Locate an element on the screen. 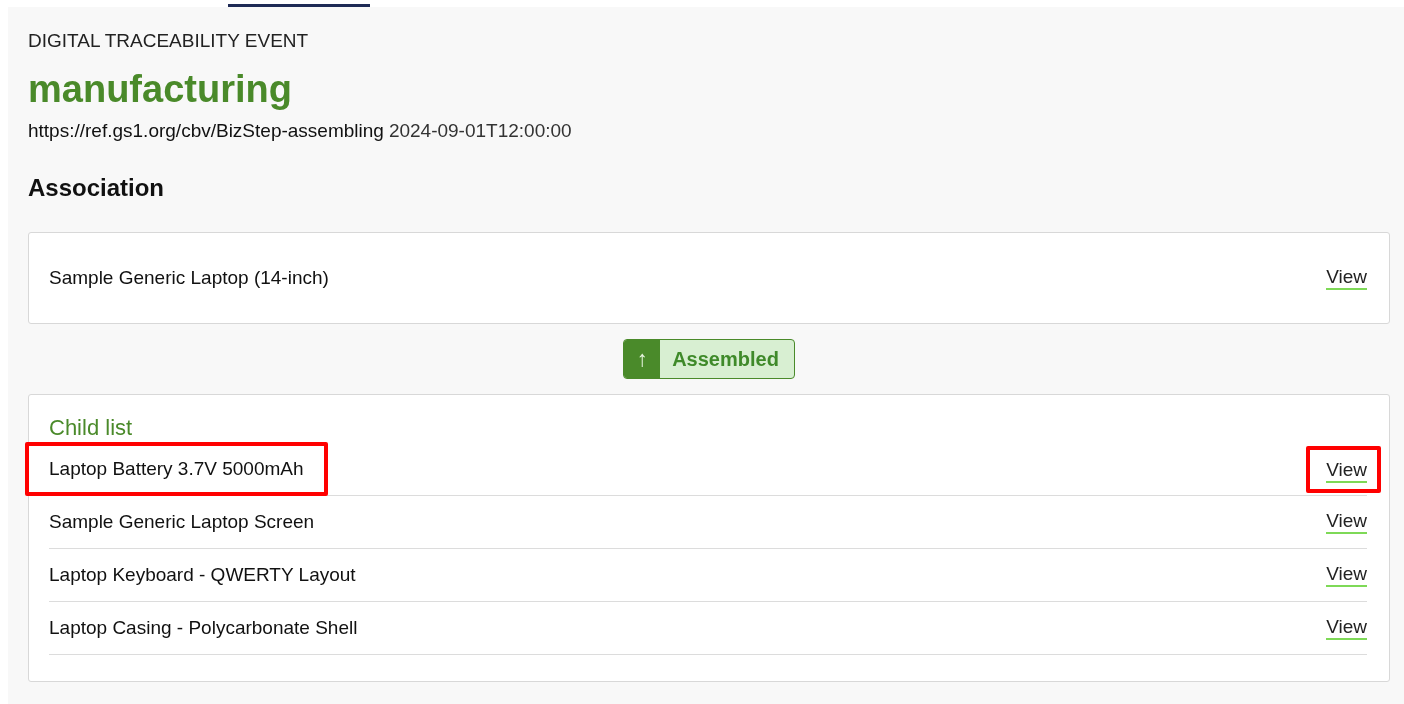  section-heading: Association is located at coordinates (97, 188).